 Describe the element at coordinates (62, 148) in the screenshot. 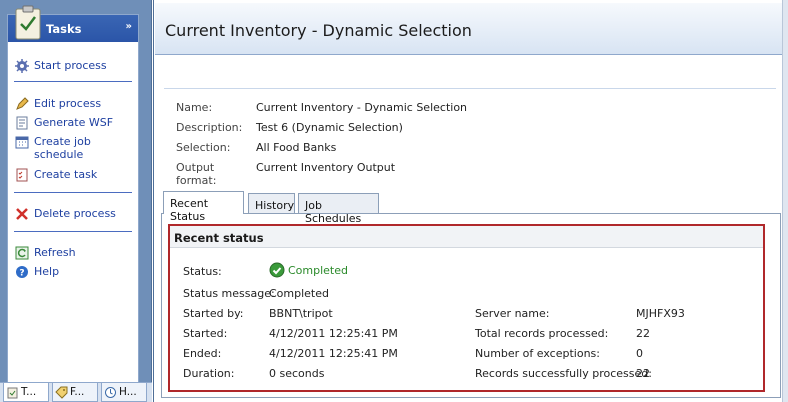

I see `create-job-schedule-label: Create job schedule` at that location.